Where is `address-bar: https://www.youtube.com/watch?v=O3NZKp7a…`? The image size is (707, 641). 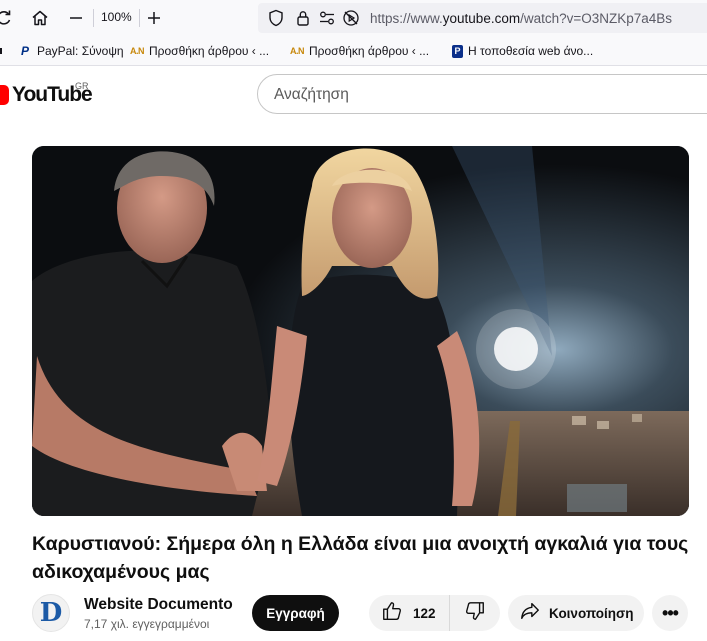
address-bar: https://www.youtube.com/watch?v=O3NZKp7a… is located at coordinates (482, 18).